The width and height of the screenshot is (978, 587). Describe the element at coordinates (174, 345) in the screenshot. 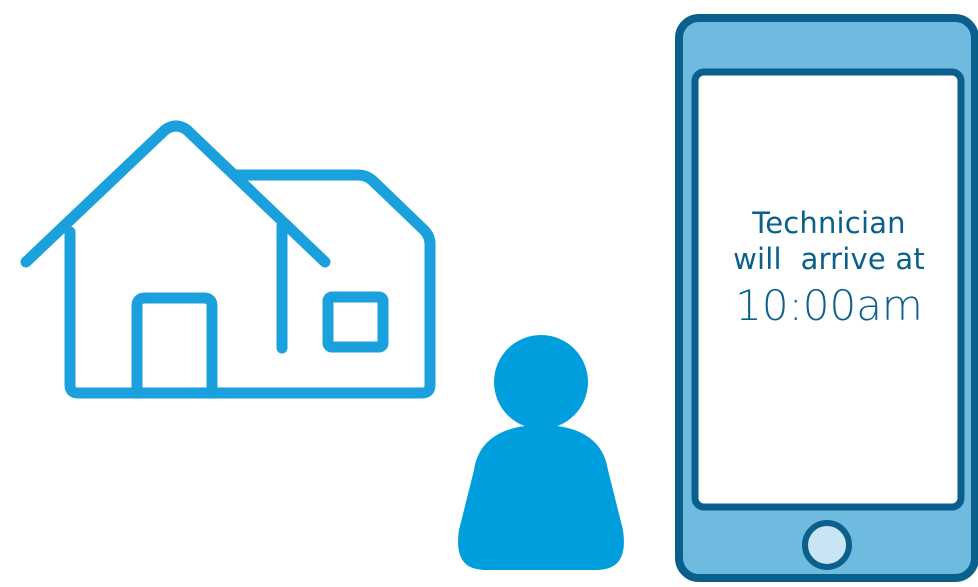

I see `house-door` at that location.